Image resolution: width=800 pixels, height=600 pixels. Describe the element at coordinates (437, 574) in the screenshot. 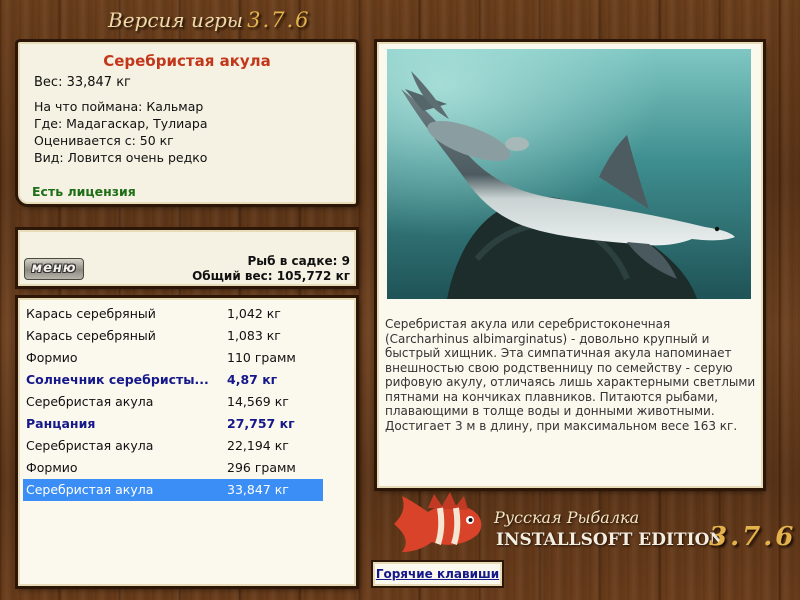

I see `hotkeys-button: Горячие клавиши` at that location.